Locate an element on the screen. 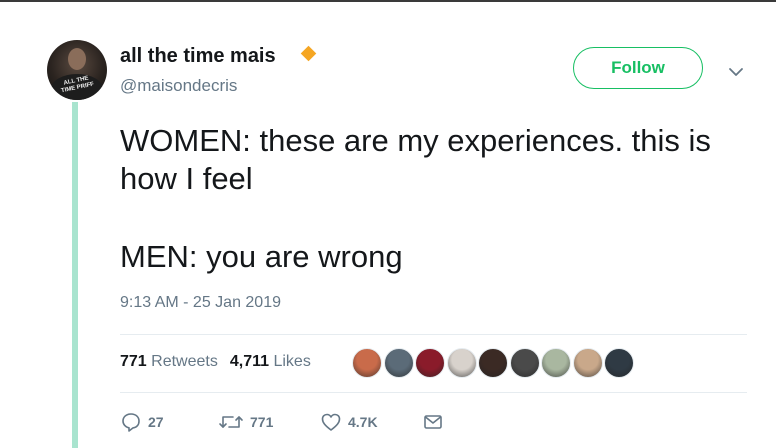 This screenshot has width=776, height=448. chevron-down-icon is located at coordinates (736, 72).